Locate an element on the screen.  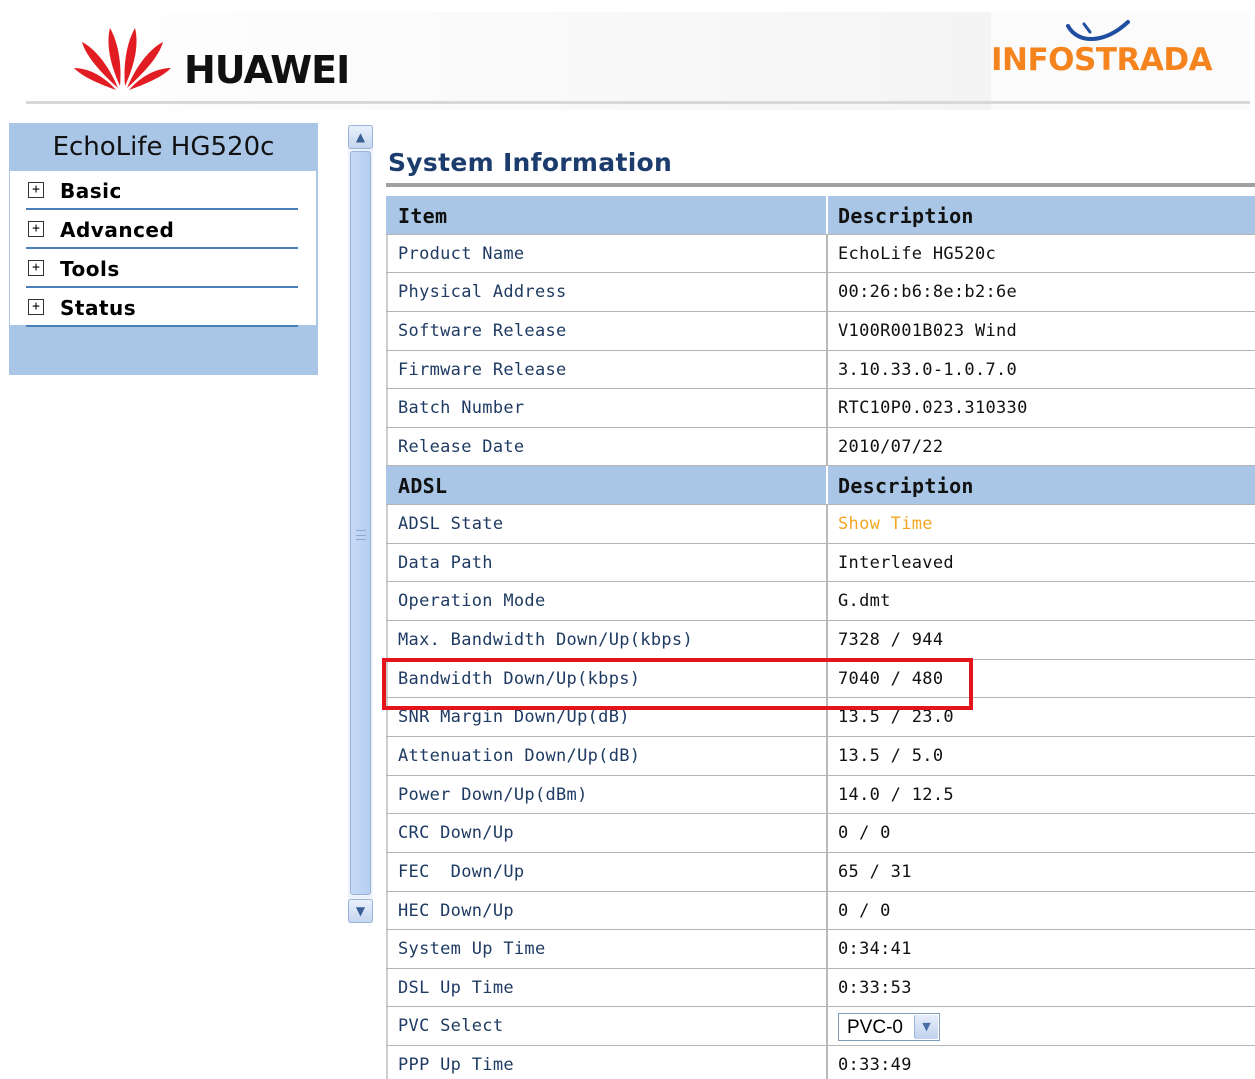
table-row: Max. Bandwidth Down/Up(kbps) 7328 / 944 is located at coordinates (820, 640).